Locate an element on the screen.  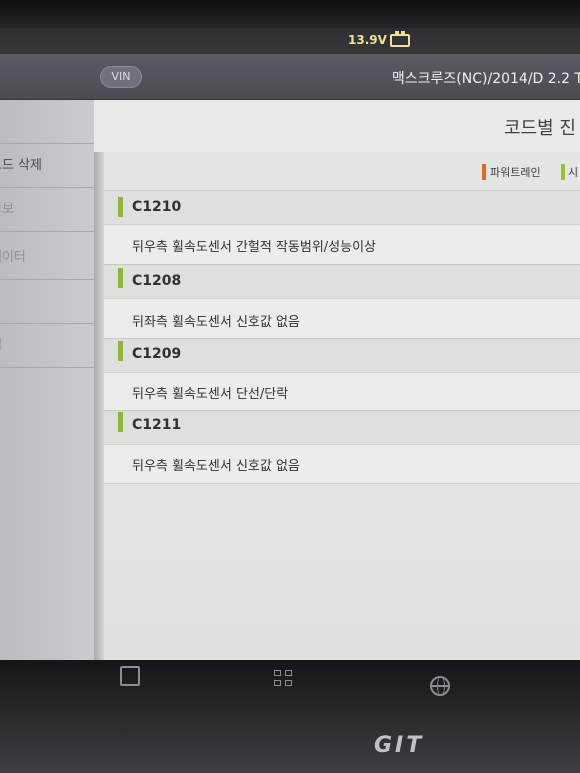
dtc-description: 뒤우측 휠속도센서 신호값 없음 is located at coordinates (216, 466).